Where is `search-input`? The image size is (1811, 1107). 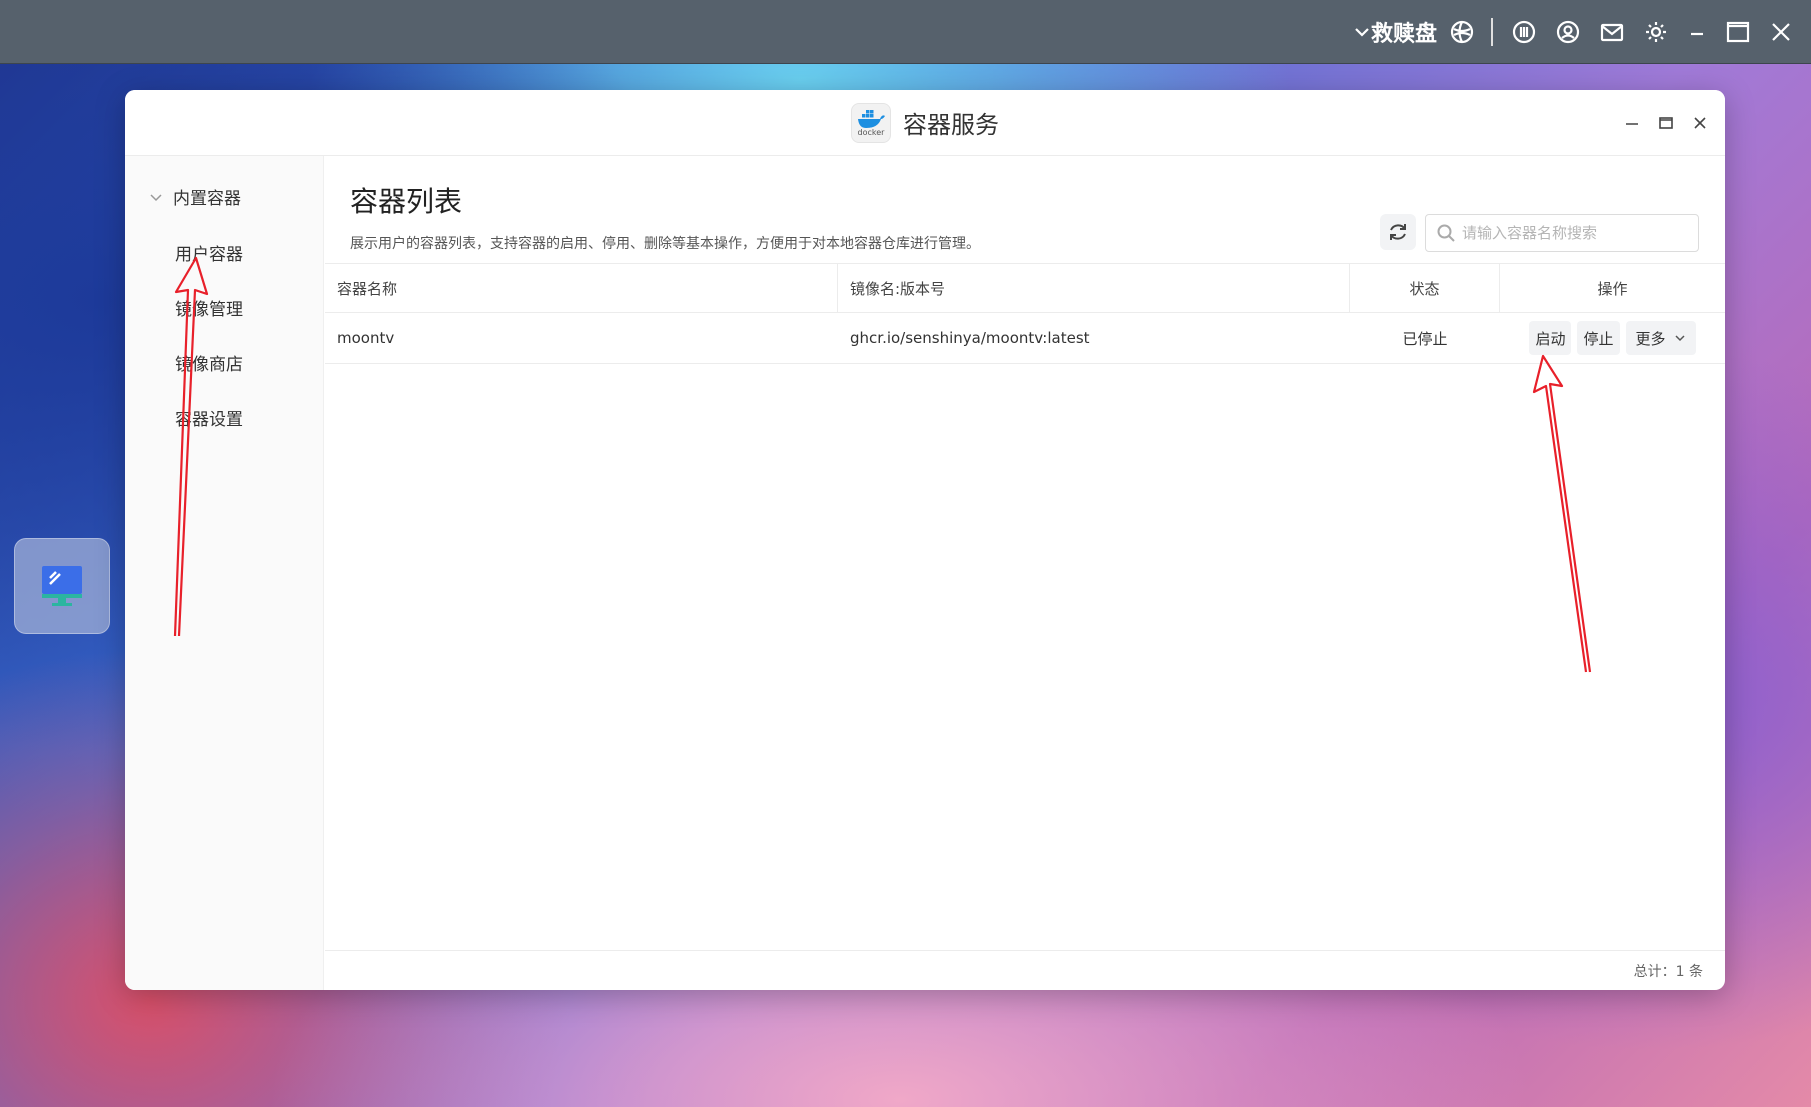 search-input is located at coordinates (1572, 233).